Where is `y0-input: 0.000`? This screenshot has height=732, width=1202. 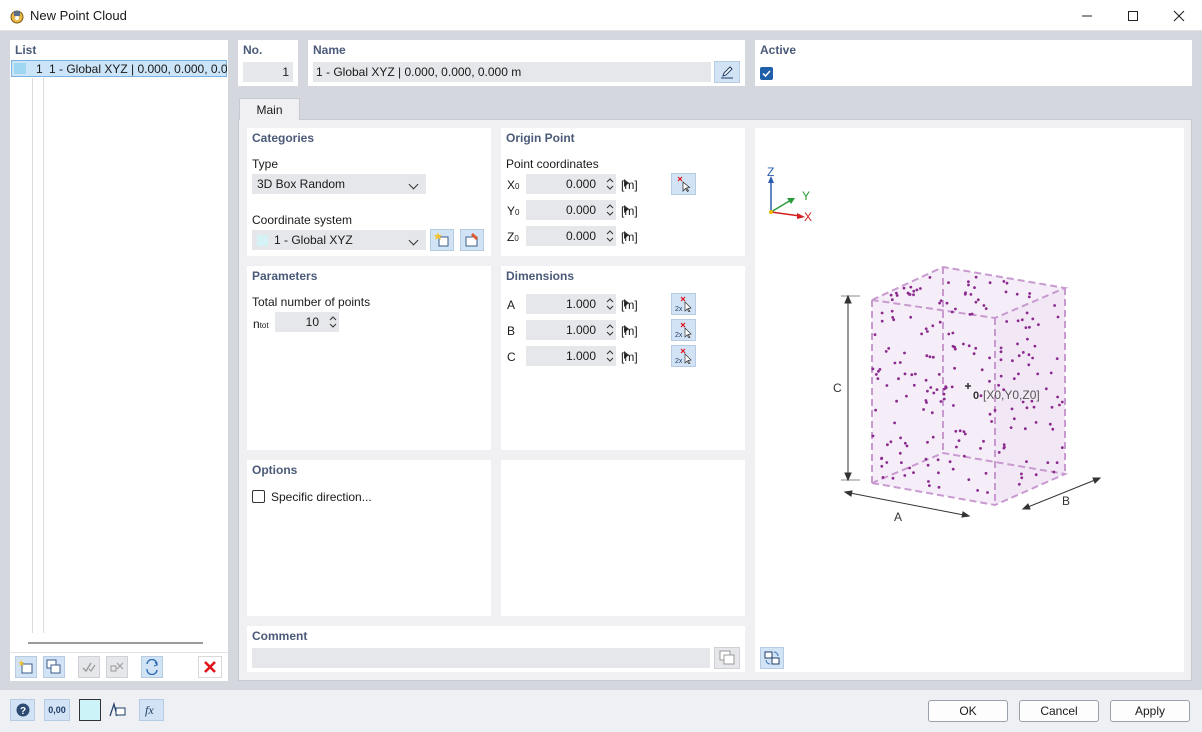
y0-input: 0.000 is located at coordinates (577, 210).